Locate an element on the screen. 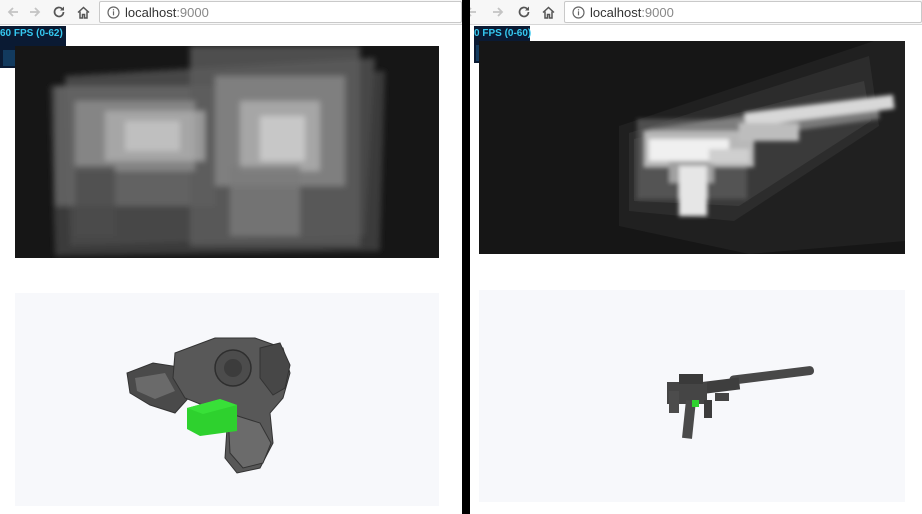  monkey-head-mesh-render is located at coordinates (208, 405).